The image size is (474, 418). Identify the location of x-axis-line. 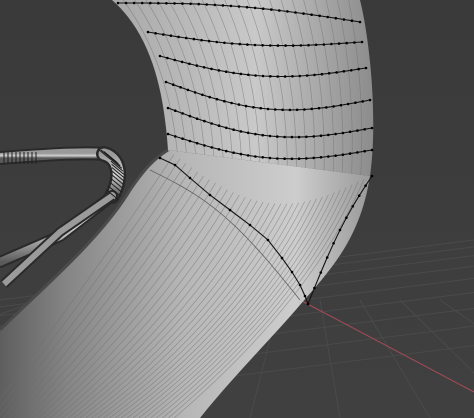
(386, 346).